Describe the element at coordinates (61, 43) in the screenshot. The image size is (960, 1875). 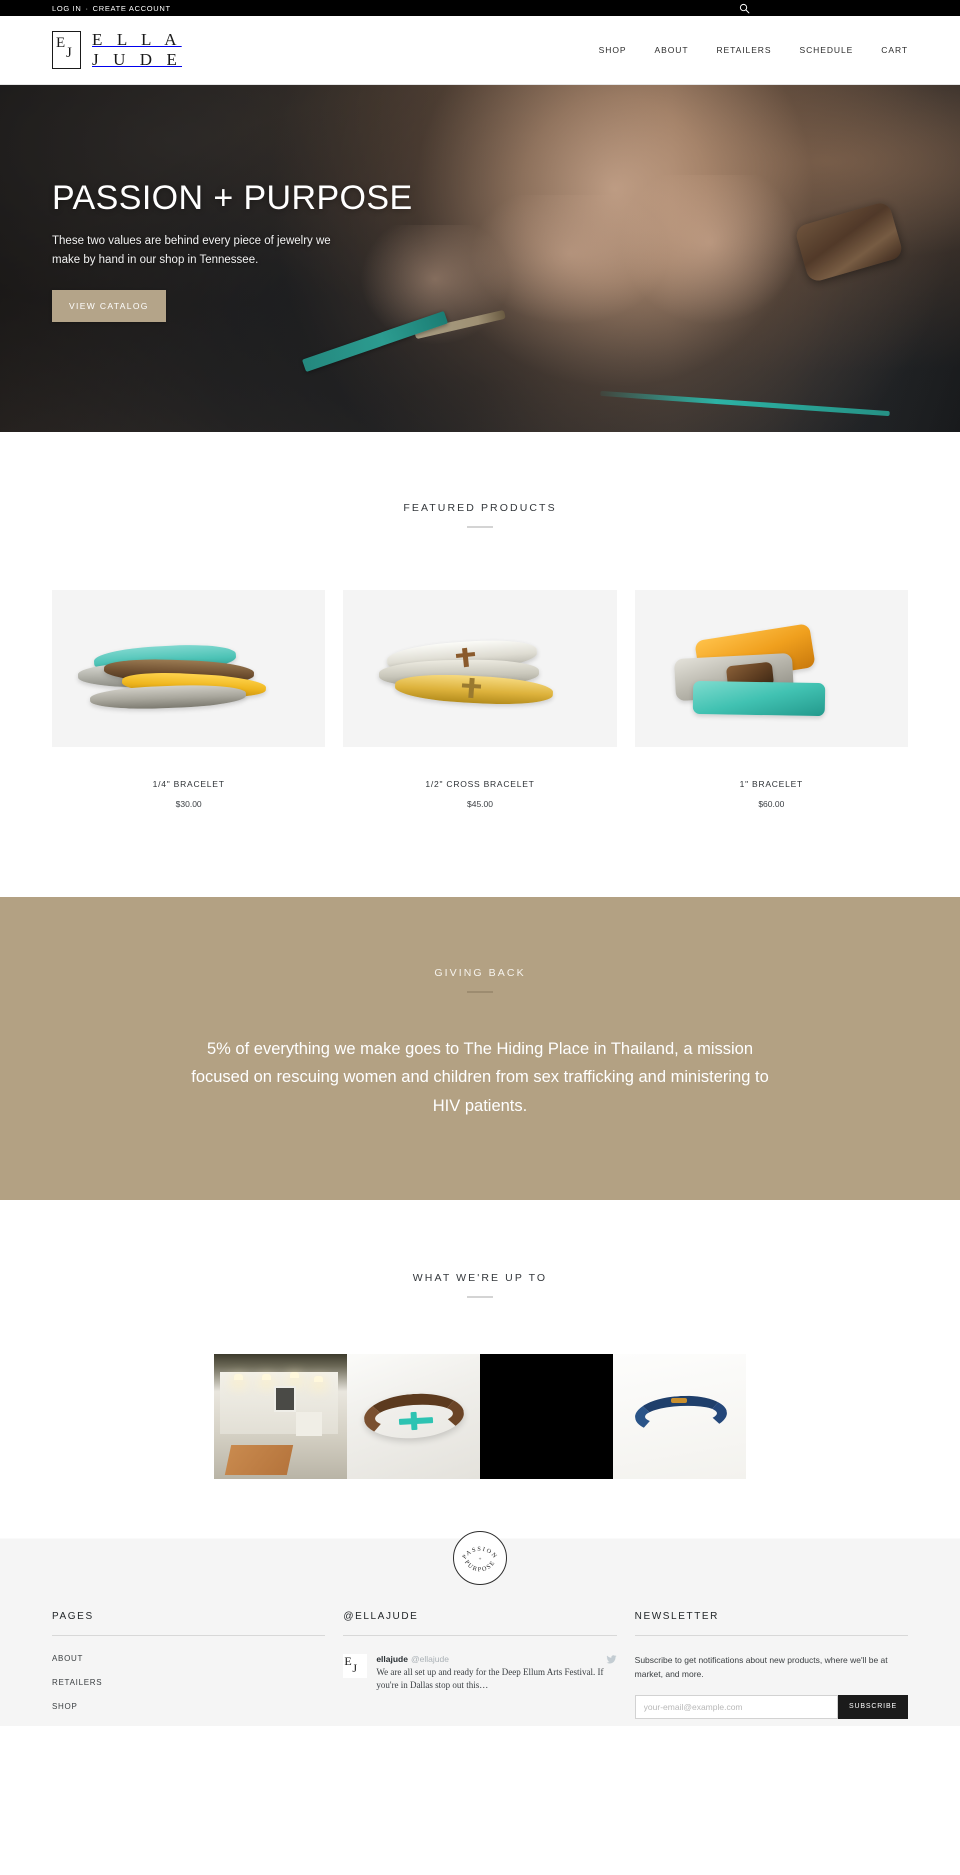
I see `monogram-letter-e: E` at that location.